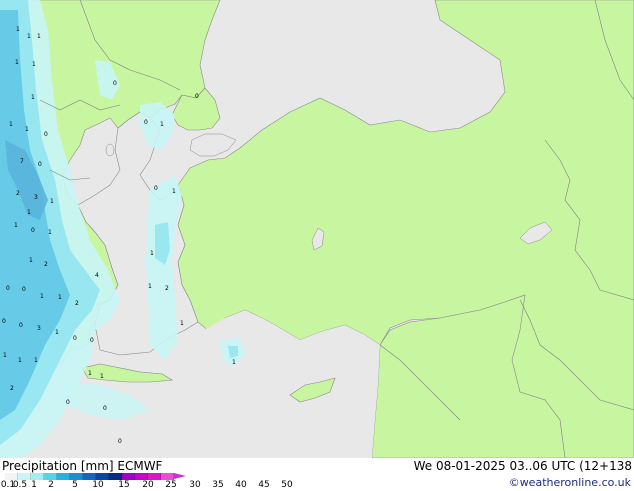  Describe the element at coordinates (264, 485) in the screenshot. I see `legend-tick-label: 45` at that location.